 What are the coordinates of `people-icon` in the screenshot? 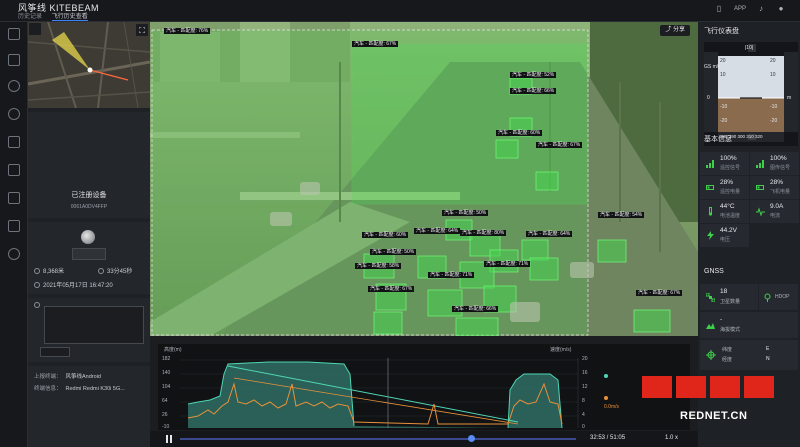 It's located at (14, 170).